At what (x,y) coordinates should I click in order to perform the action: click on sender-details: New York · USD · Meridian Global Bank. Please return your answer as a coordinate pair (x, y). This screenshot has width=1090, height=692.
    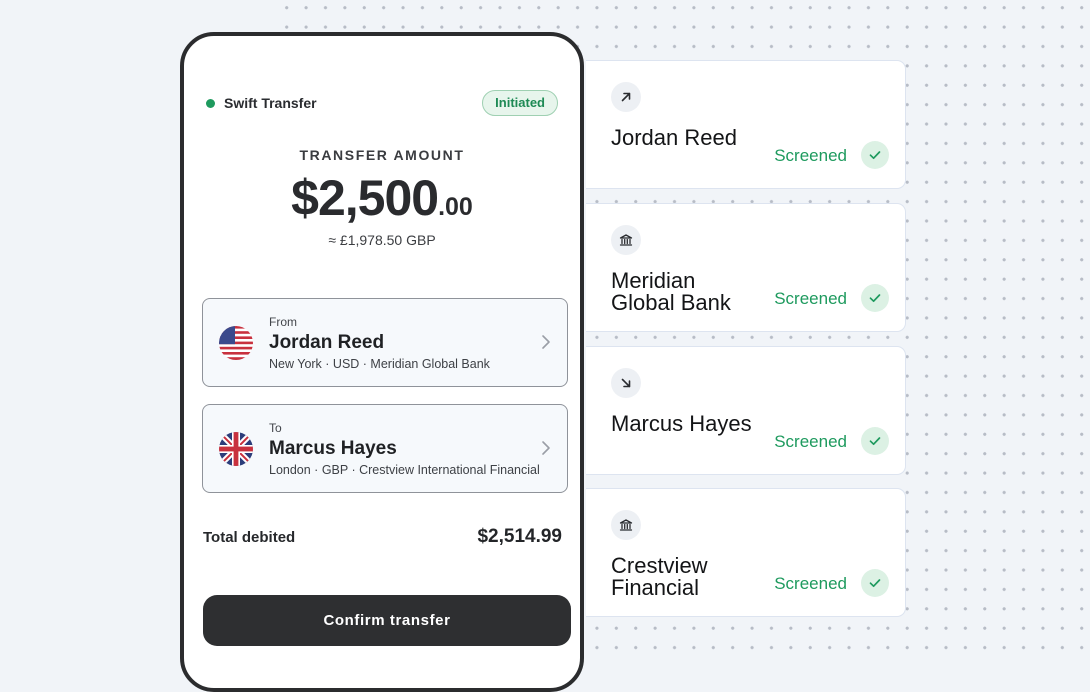
    Looking at the image, I should click on (379, 364).